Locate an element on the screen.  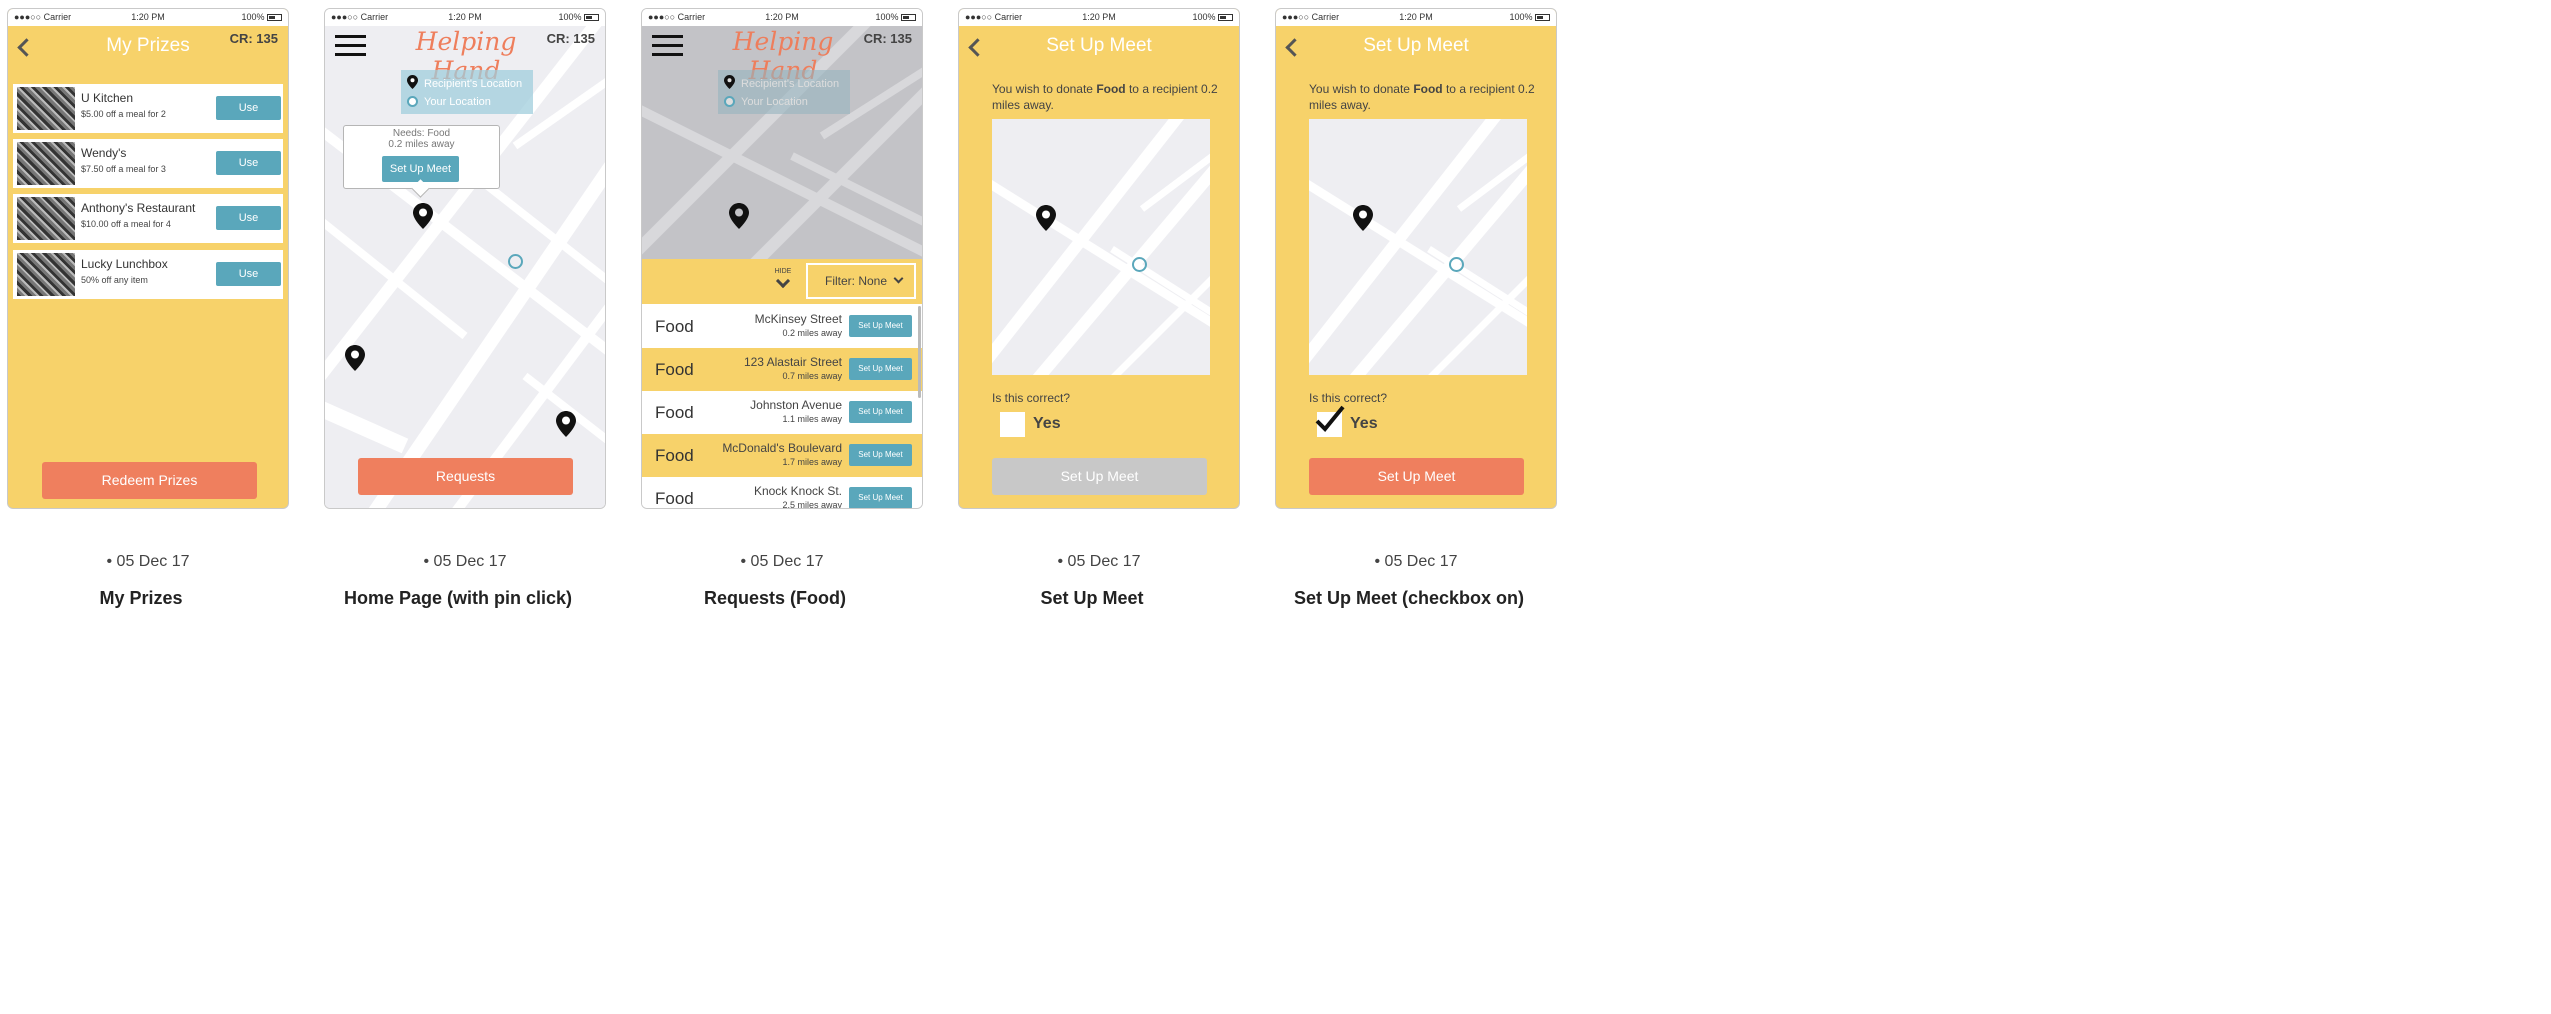
legend-you-label: Your Location is located at coordinates (774, 102).